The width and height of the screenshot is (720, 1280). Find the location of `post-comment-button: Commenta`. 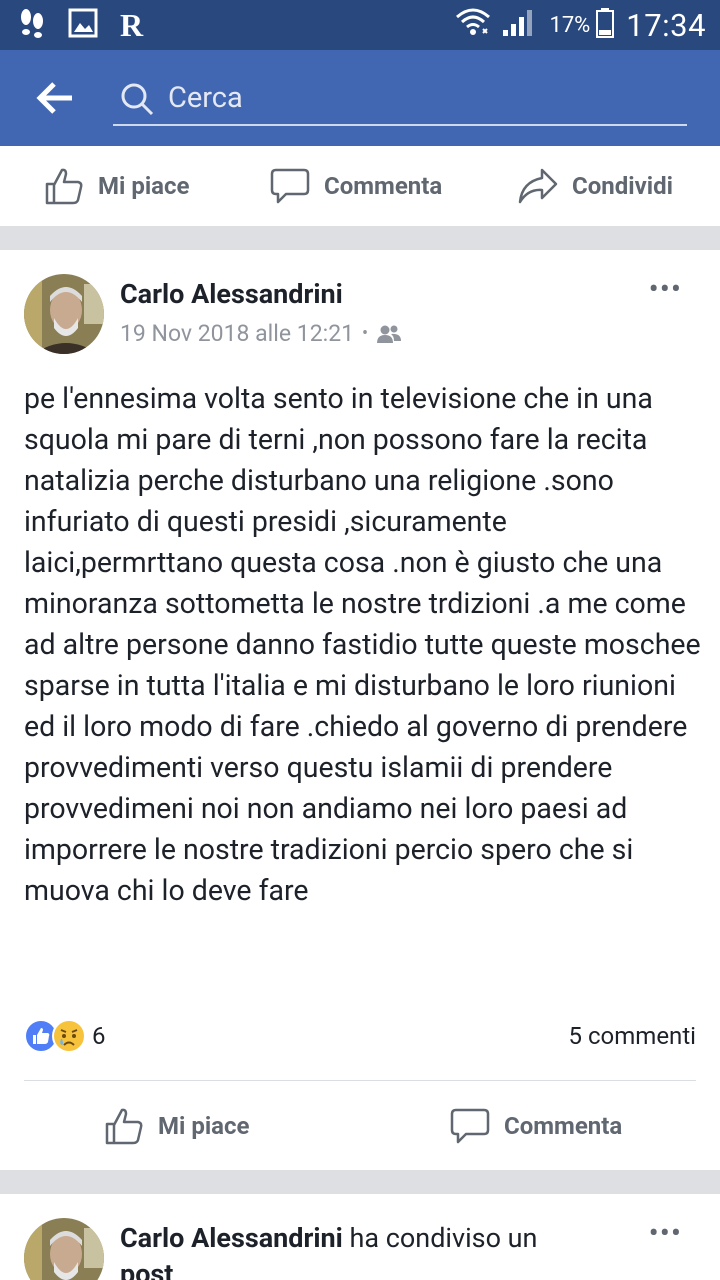

post-comment-button: Commenta is located at coordinates (536, 1126).